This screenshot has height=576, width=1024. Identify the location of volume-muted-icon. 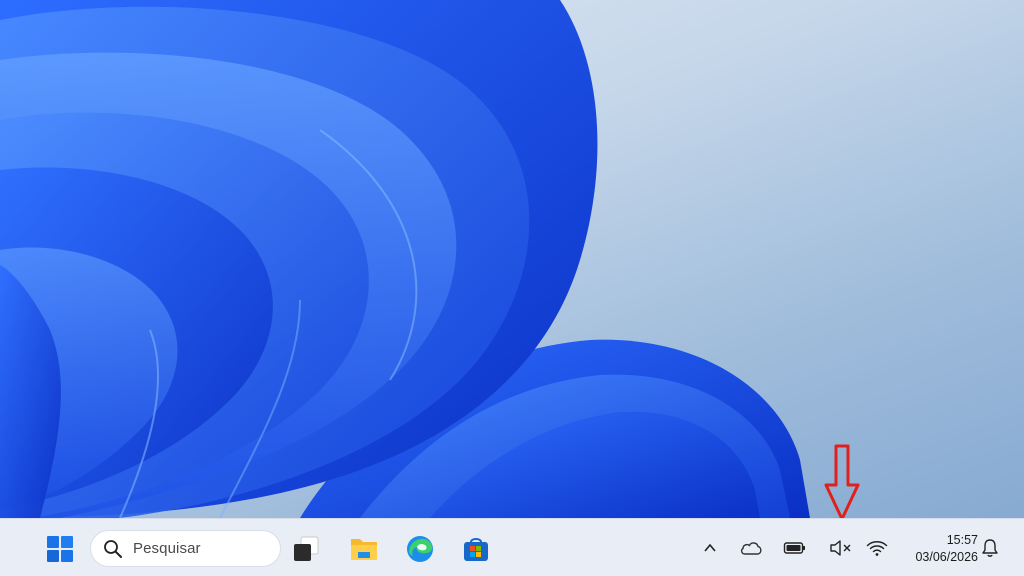
(840, 548).